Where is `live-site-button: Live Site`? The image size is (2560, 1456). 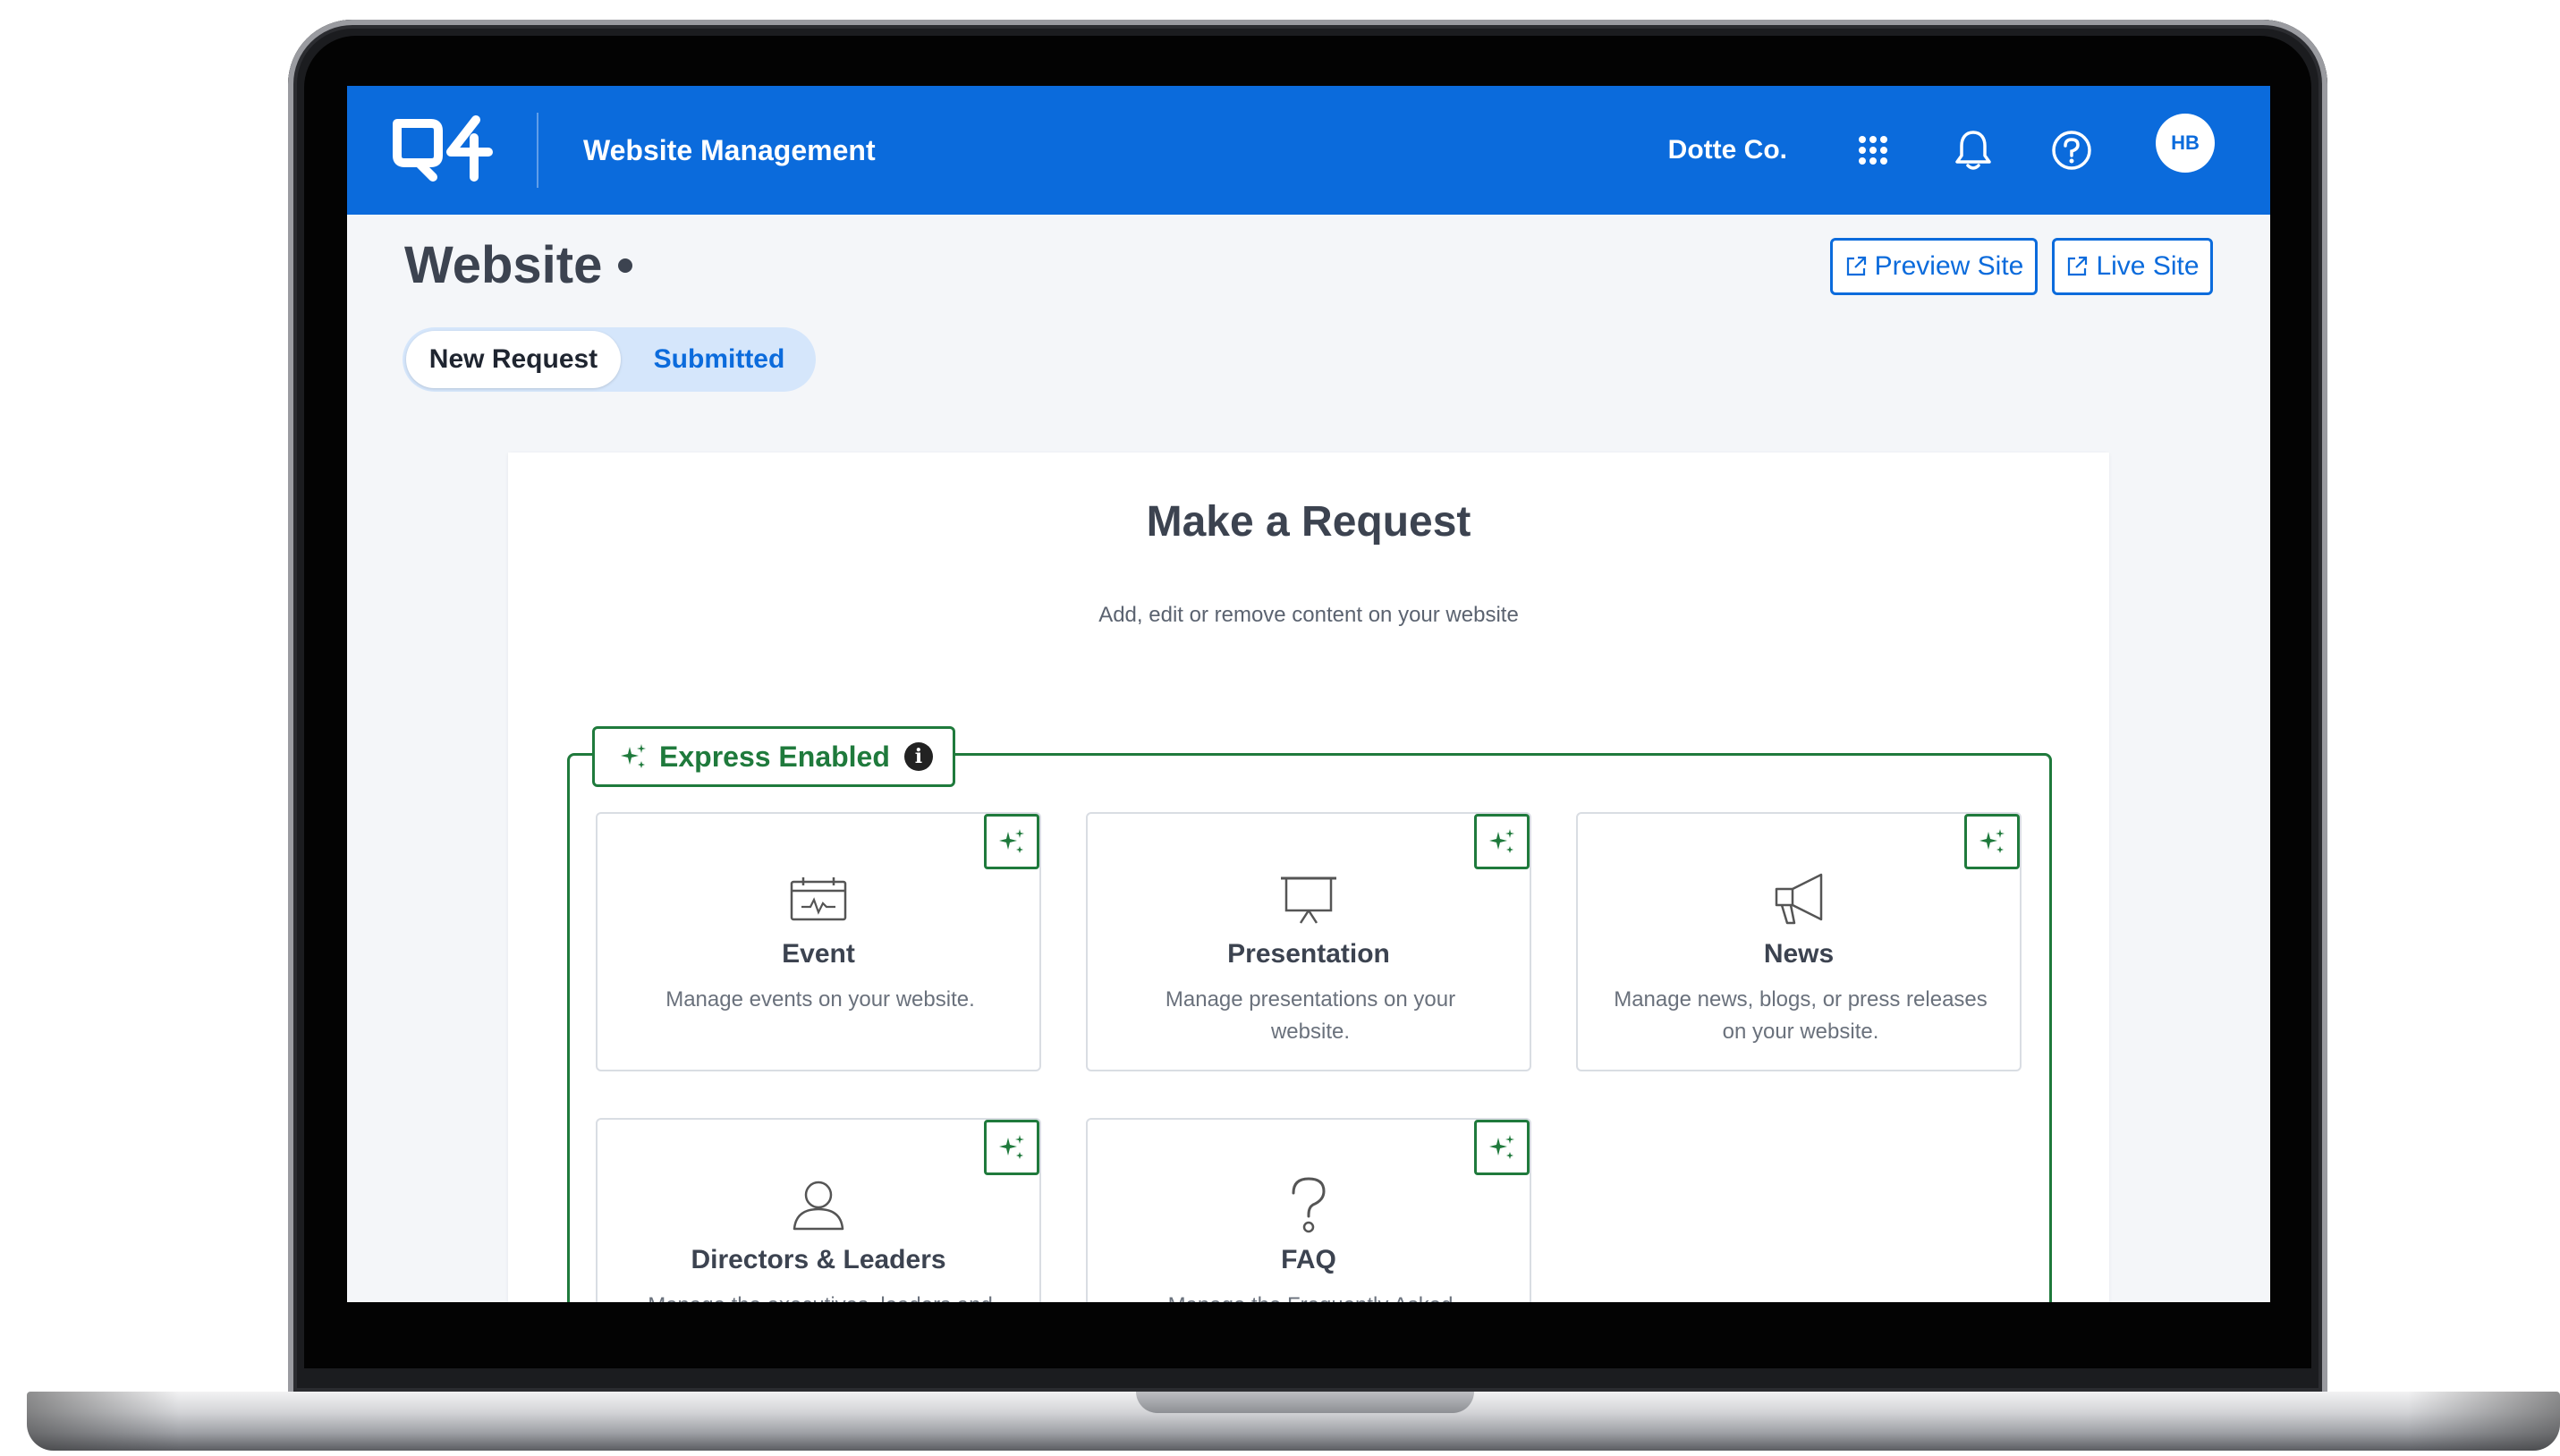 live-site-button: Live Site is located at coordinates (2132, 266).